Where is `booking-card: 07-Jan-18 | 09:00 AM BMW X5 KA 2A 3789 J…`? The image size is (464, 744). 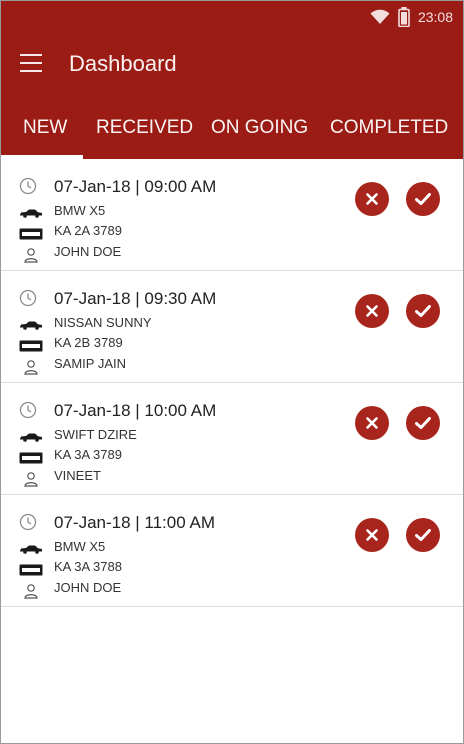 booking-card: 07-Jan-18 | 09:00 AM BMW X5 KA 2A 3789 J… is located at coordinates (232, 215).